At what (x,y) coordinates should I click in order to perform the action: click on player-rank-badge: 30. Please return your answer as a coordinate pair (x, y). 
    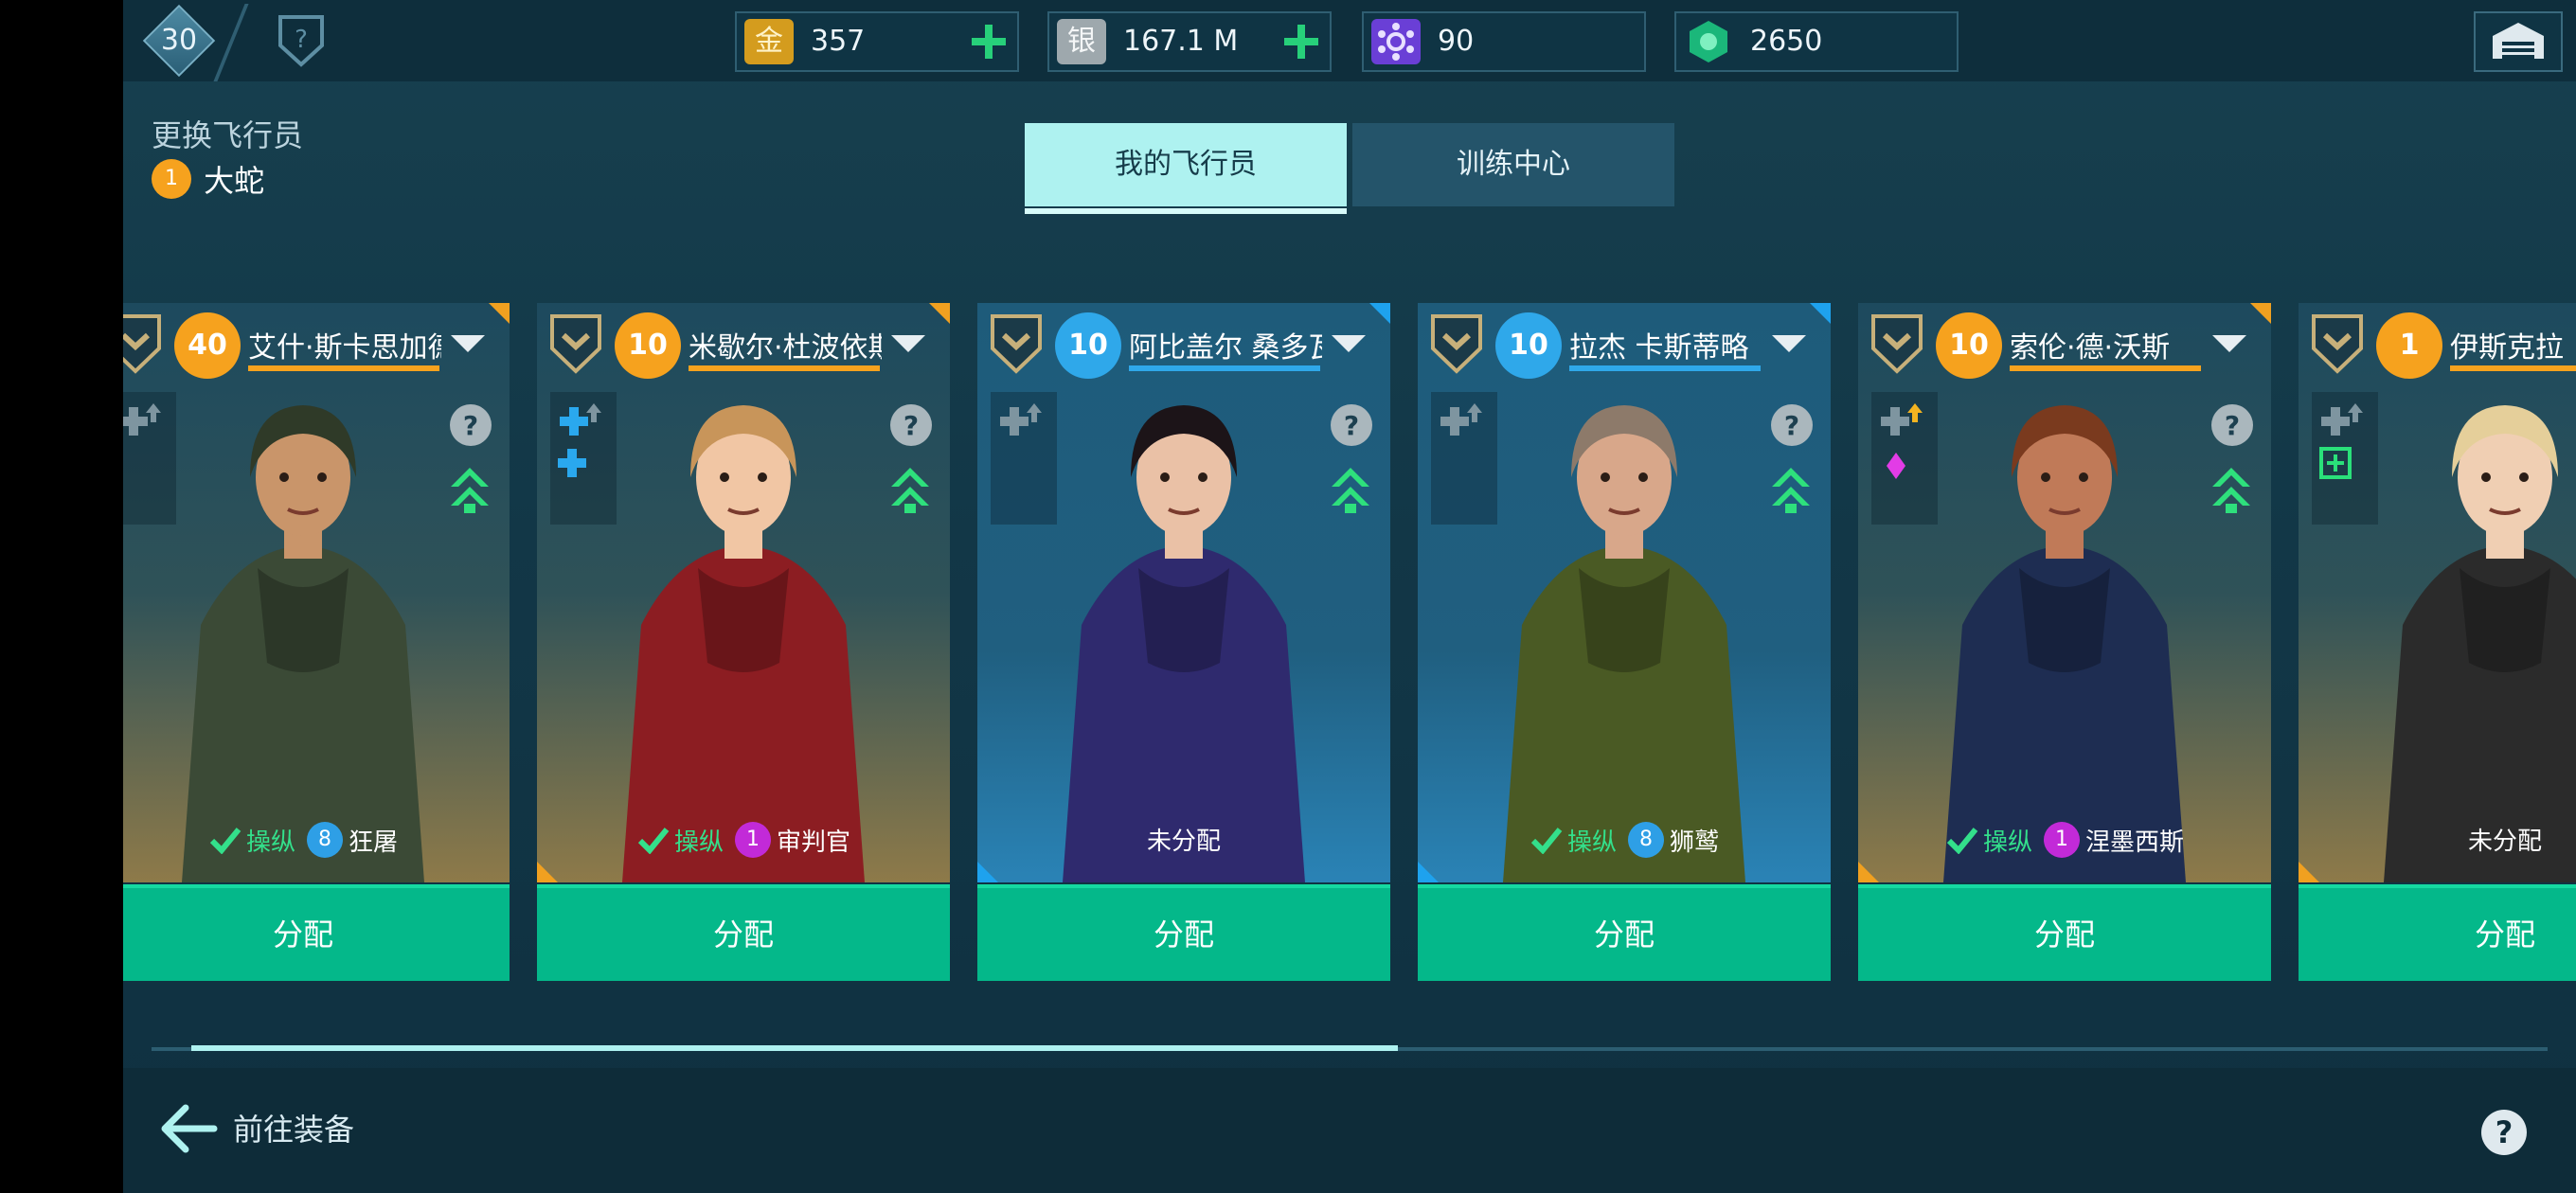
    Looking at the image, I should click on (179, 41).